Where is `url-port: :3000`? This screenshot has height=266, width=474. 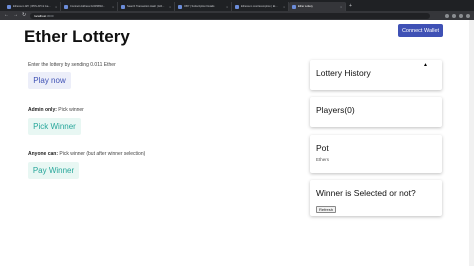
url-port: :3000 is located at coordinates (50, 15).